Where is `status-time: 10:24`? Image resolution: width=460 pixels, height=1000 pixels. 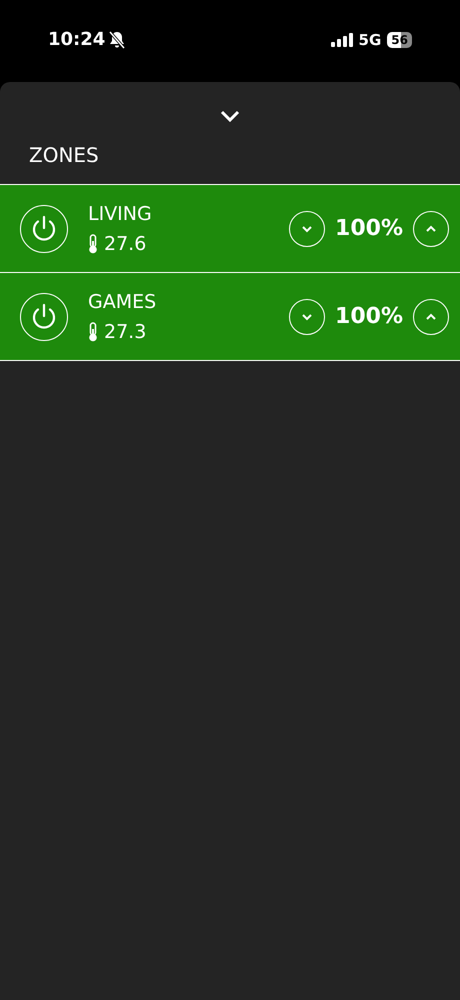
status-time: 10:24 is located at coordinates (77, 40).